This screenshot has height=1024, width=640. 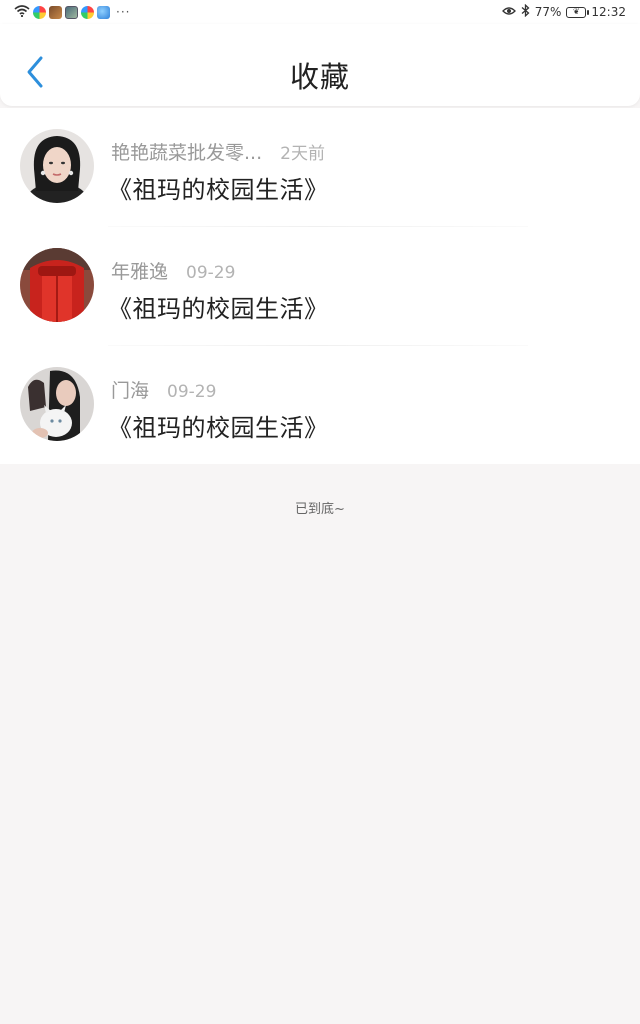 I want to click on gallery-app-icon, so click(x=71, y=12).